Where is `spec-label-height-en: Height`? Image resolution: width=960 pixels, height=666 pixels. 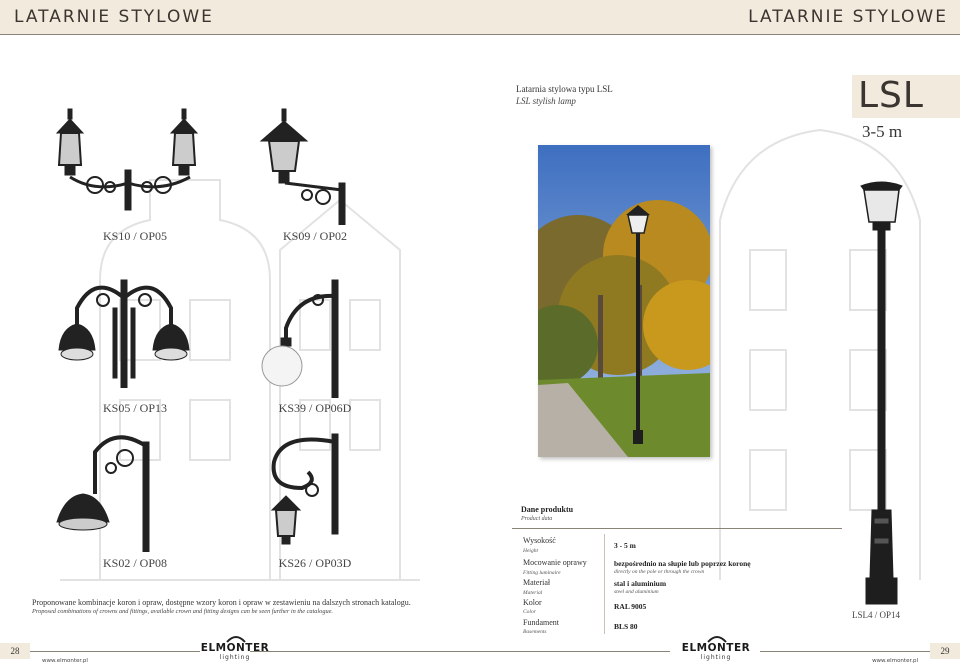 spec-label-height-en: Height is located at coordinates (530, 551).